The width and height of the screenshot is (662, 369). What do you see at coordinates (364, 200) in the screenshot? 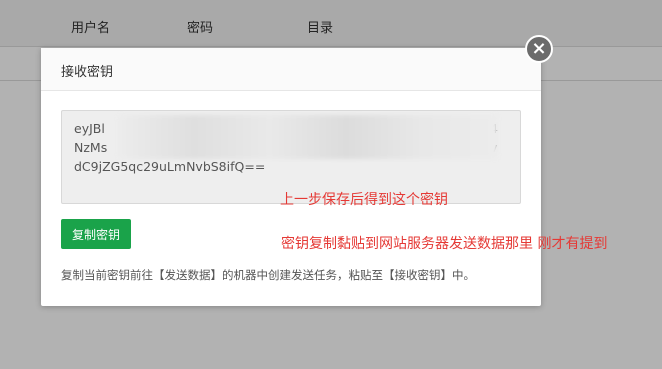
I see `annotation-key-origin: 上一步保存后得到这个密钥` at bounding box center [364, 200].